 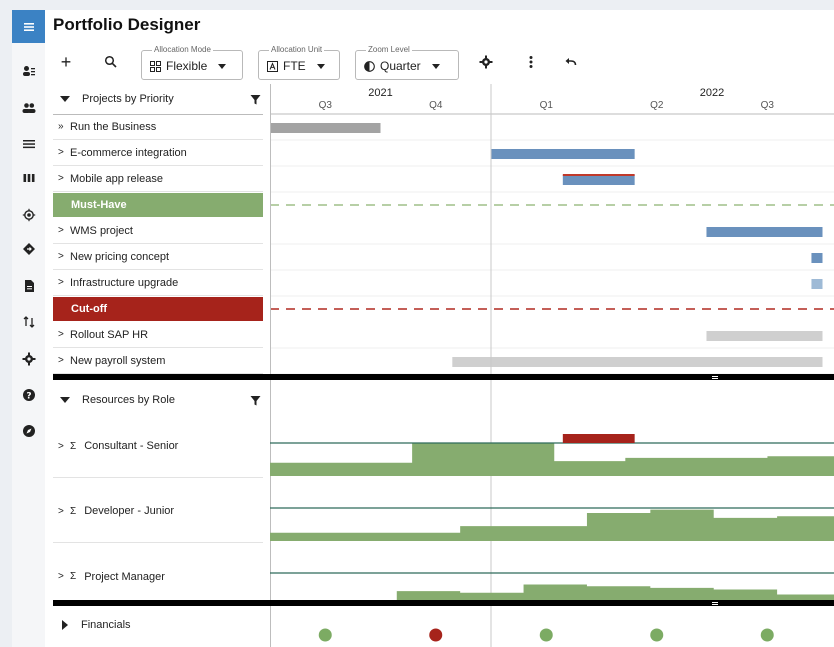 I want to click on chevron-right-icon: », so click(x=64, y=126).